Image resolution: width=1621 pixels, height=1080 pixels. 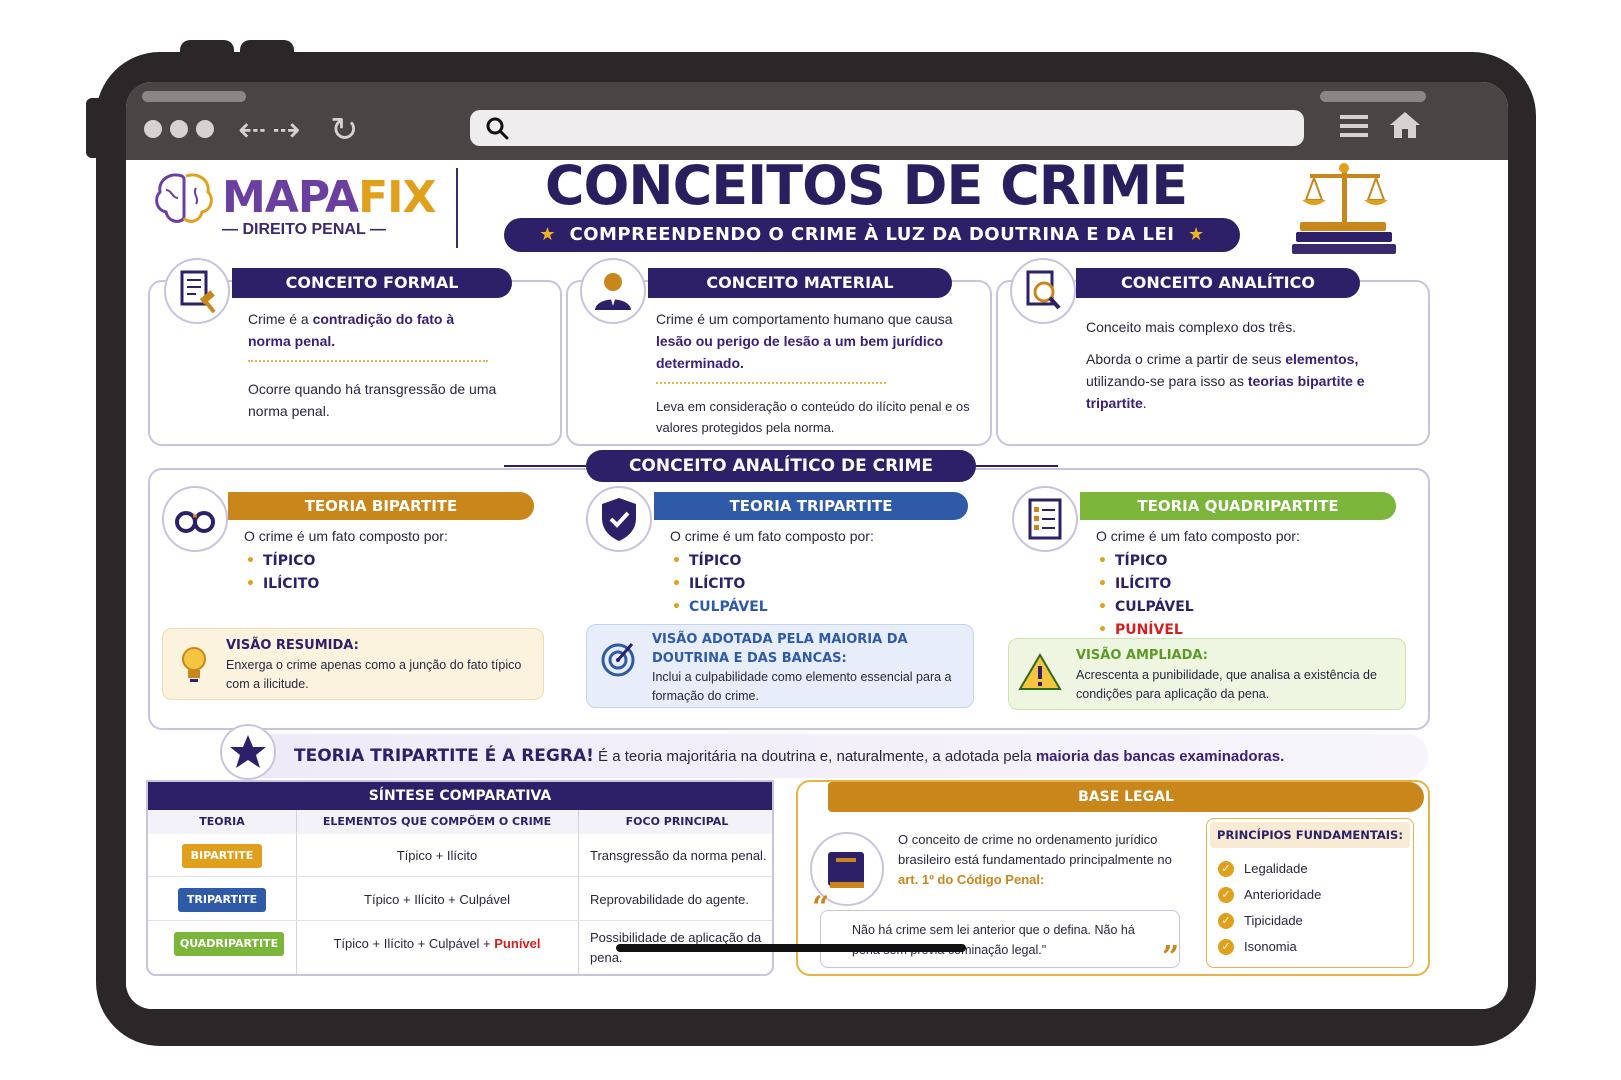 What do you see at coordinates (1354, 126) in the screenshot?
I see `menu-icon` at bounding box center [1354, 126].